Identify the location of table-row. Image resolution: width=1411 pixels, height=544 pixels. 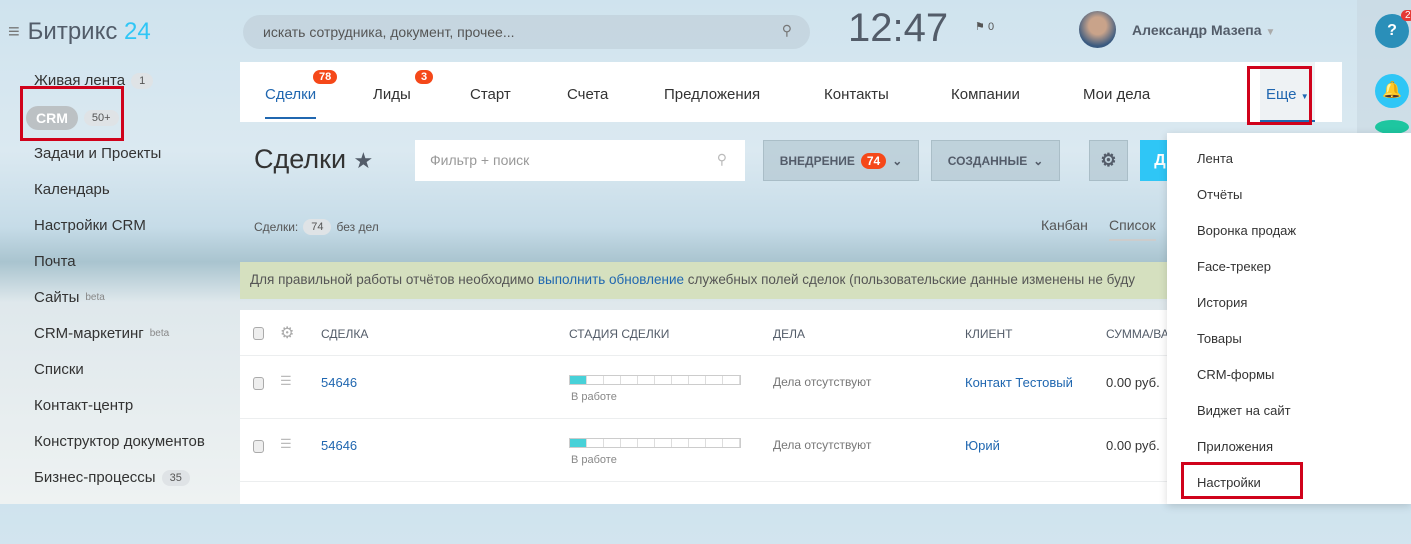
(705, 512).